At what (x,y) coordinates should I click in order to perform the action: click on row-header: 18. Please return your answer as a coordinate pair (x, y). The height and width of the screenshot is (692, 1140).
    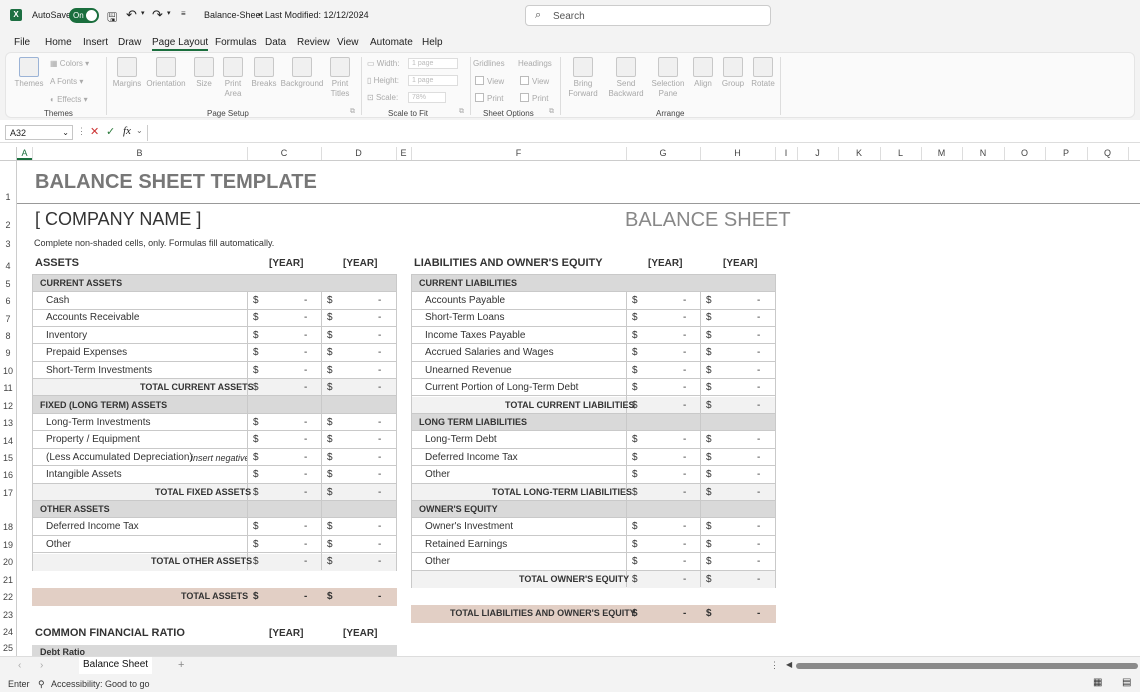
    Looking at the image, I should click on (8, 527).